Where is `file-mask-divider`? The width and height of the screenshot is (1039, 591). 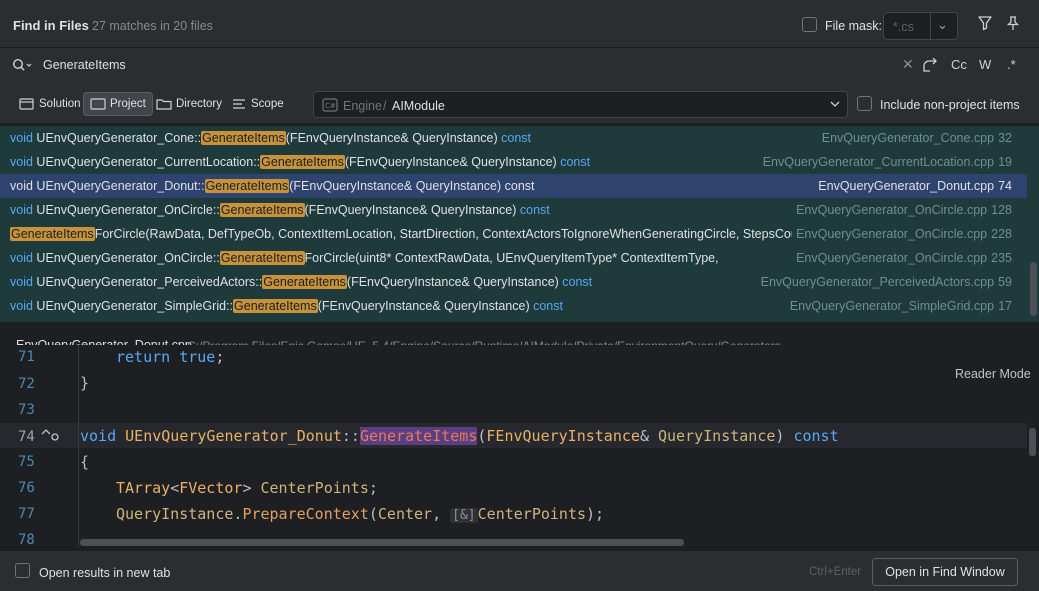
file-mask-divider is located at coordinates (930, 26).